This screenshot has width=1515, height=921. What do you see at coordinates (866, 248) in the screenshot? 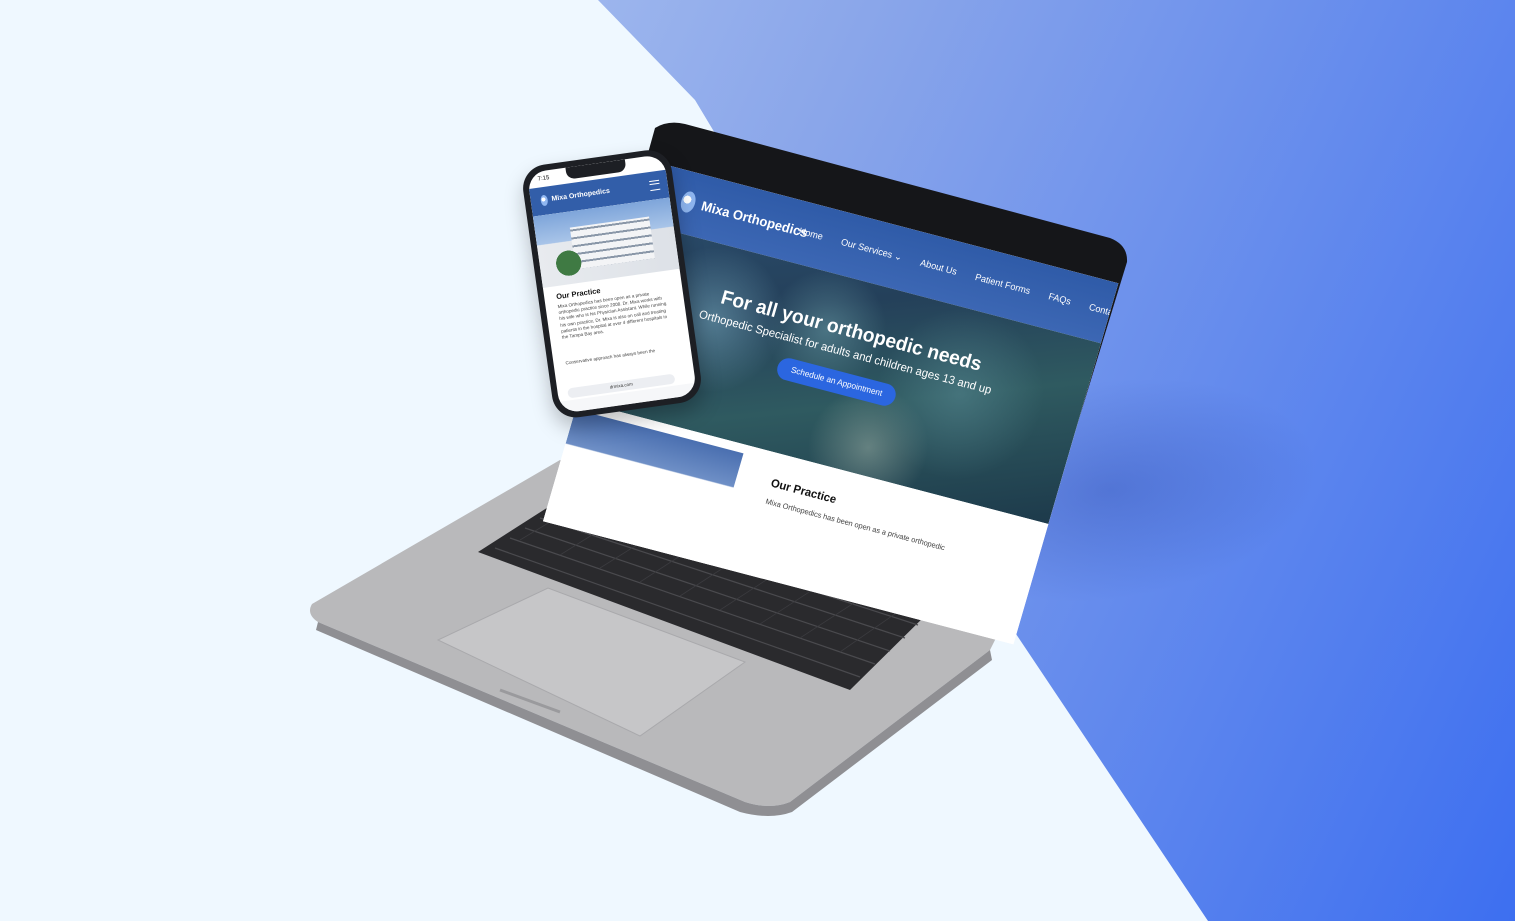
I see `nav-services-label: Our Services` at bounding box center [866, 248].